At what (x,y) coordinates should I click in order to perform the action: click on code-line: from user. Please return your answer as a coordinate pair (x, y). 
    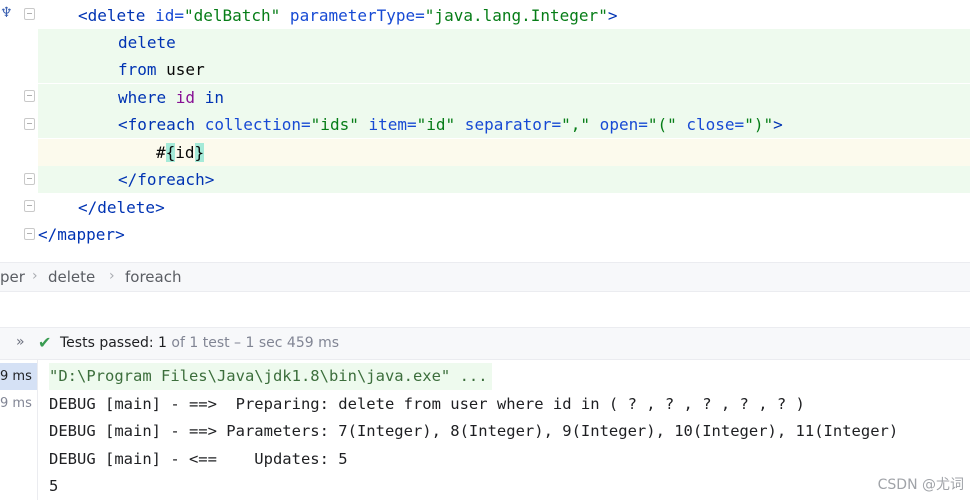
    Looking at the image, I should click on (504, 69).